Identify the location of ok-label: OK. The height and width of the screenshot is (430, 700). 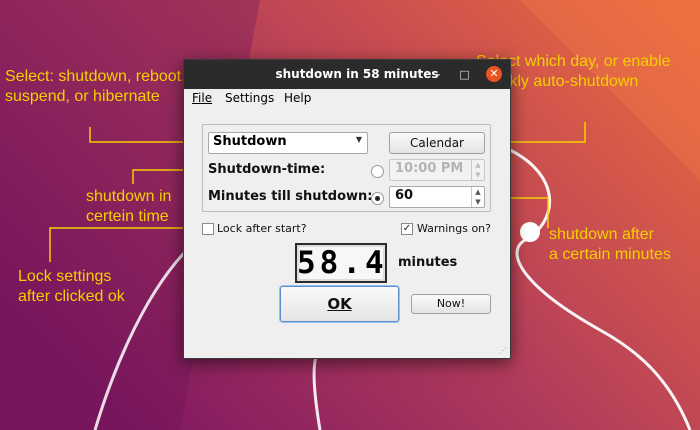
(339, 304).